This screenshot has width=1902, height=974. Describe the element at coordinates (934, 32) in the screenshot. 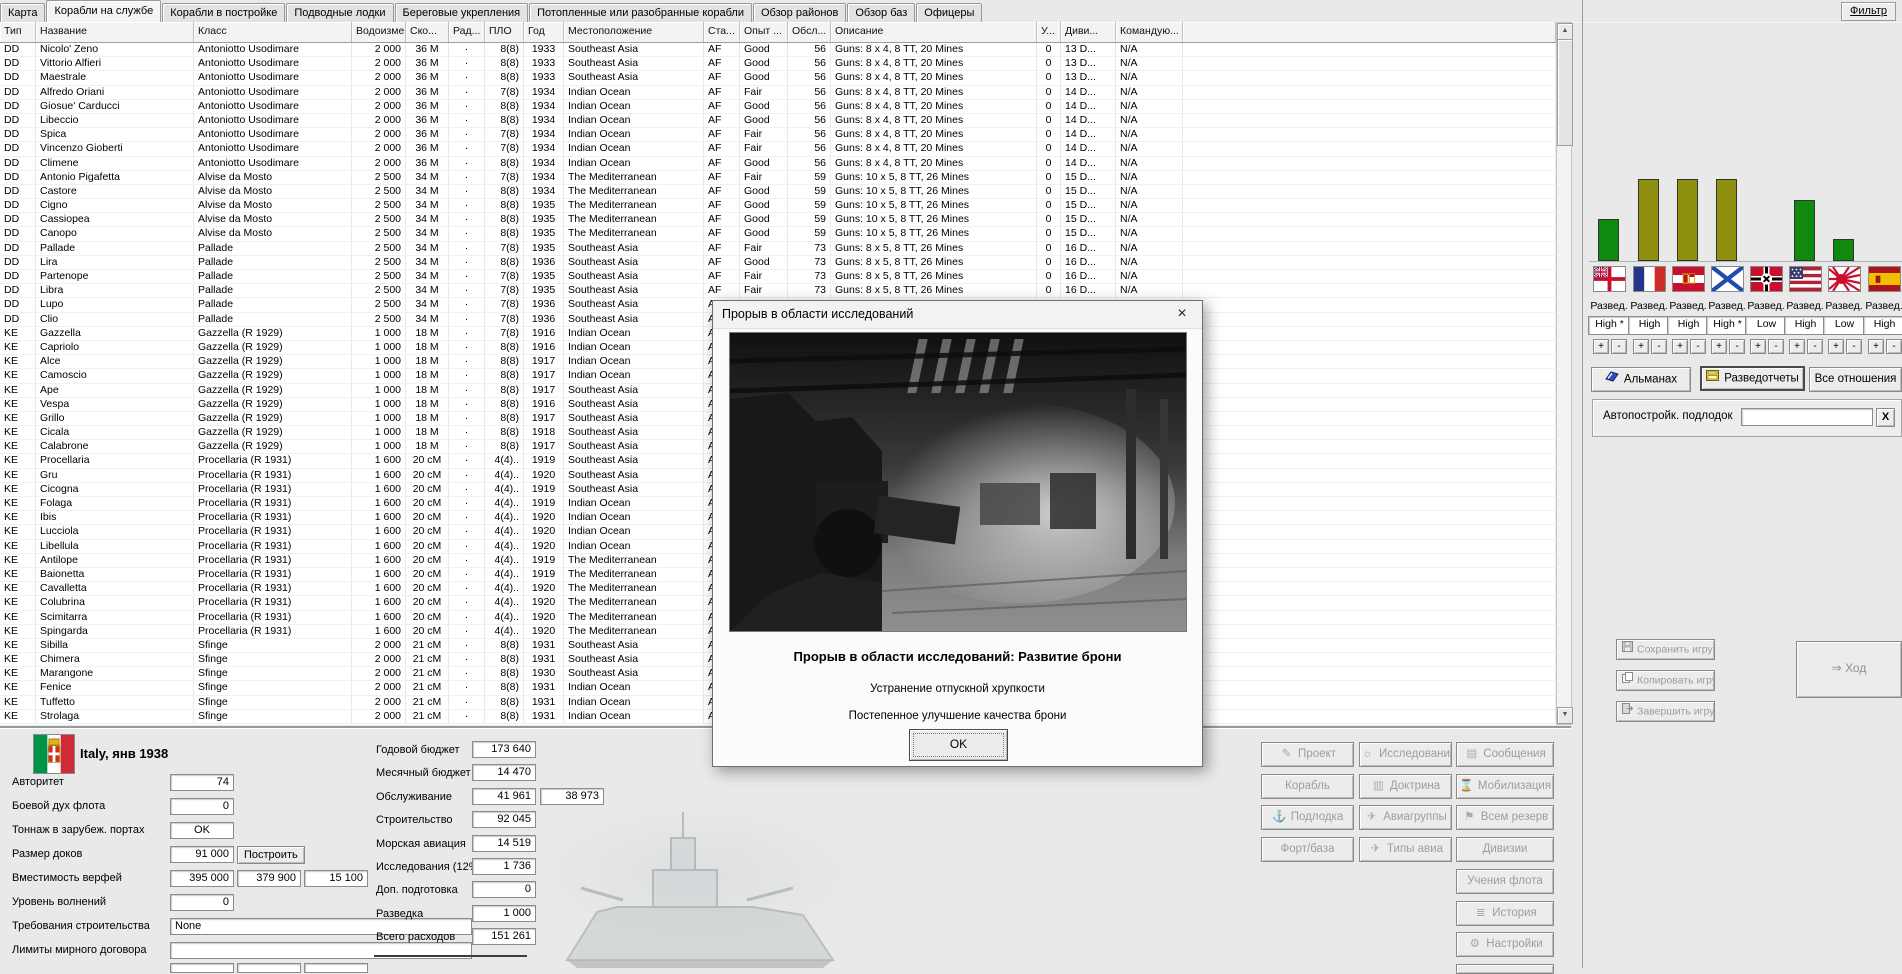

I see `column-header: Описание` at that location.